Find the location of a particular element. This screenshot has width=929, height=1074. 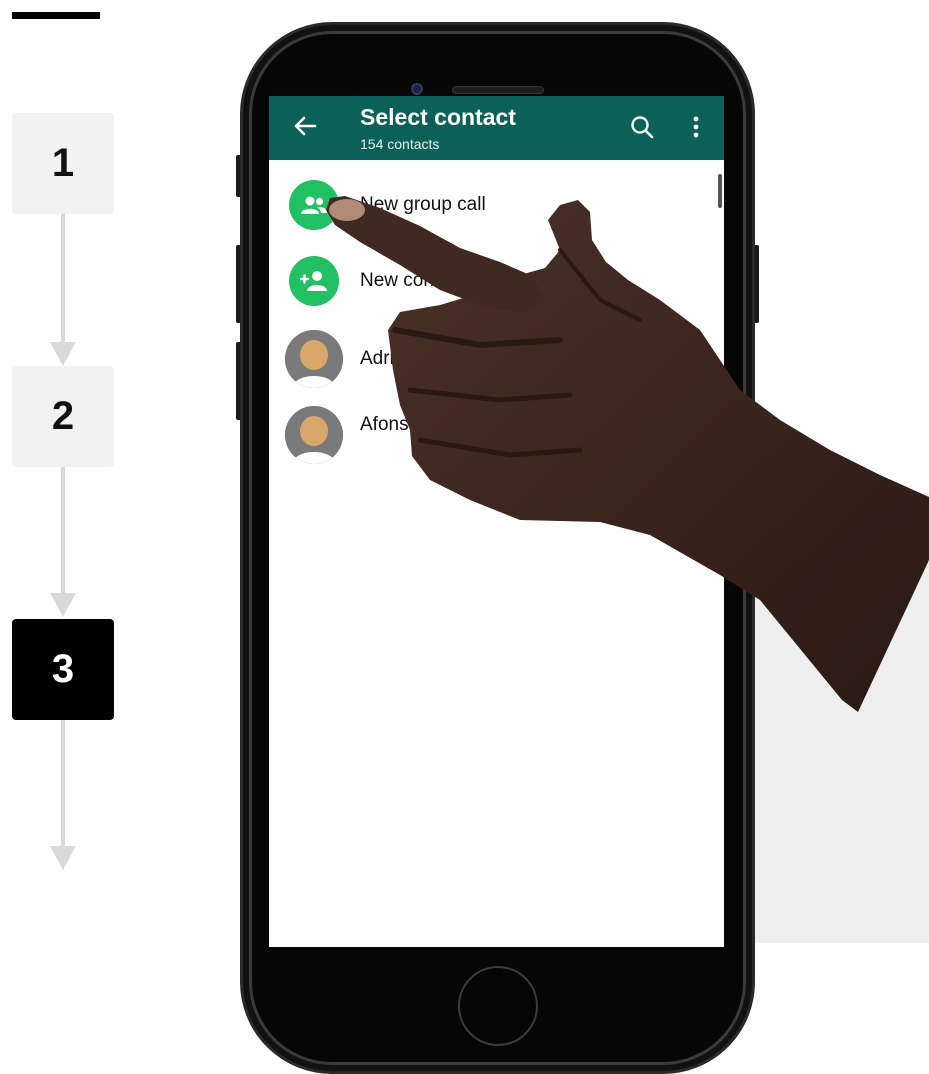

page-title: Select contact is located at coordinates (438, 117).